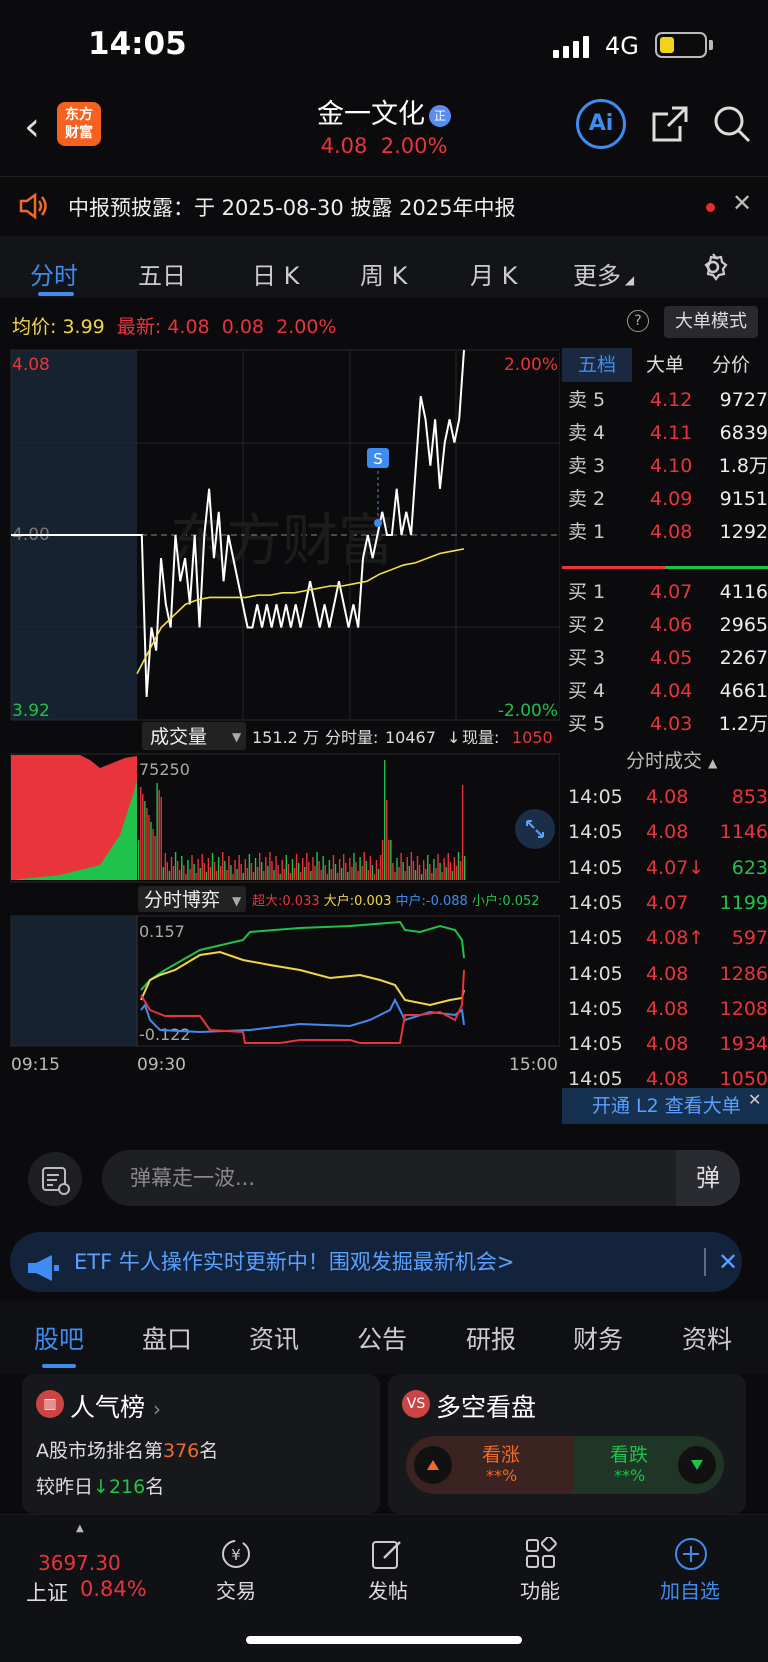 This screenshot has width=768, height=1662. Describe the element at coordinates (670, 126) in the screenshot. I see `share-icon` at that location.